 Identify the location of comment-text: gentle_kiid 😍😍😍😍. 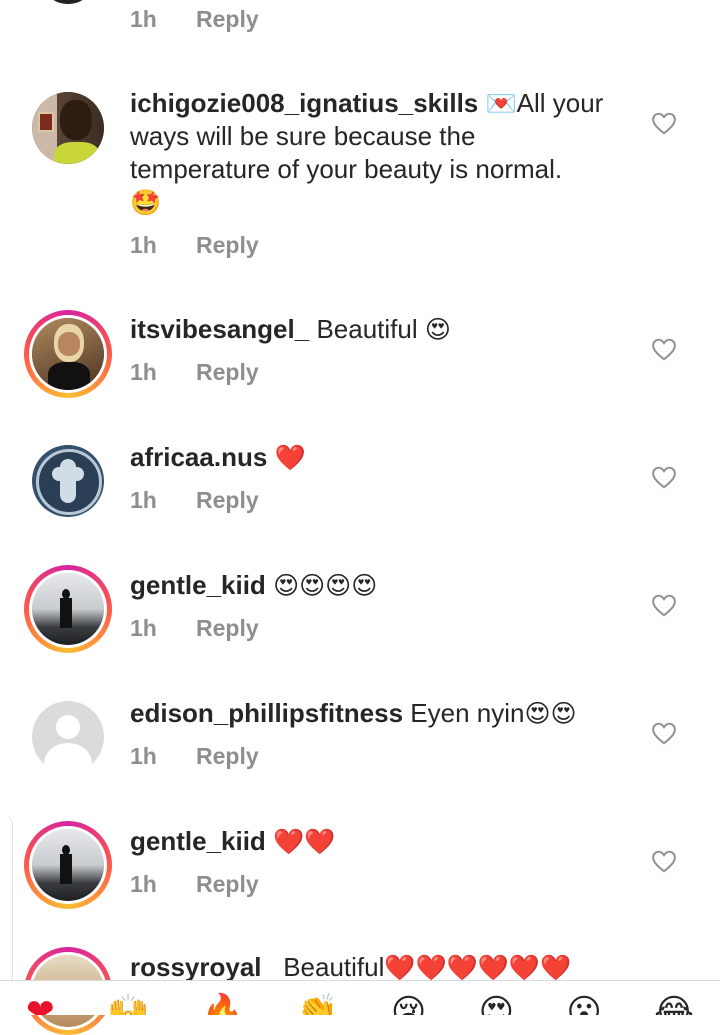
(370, 585).